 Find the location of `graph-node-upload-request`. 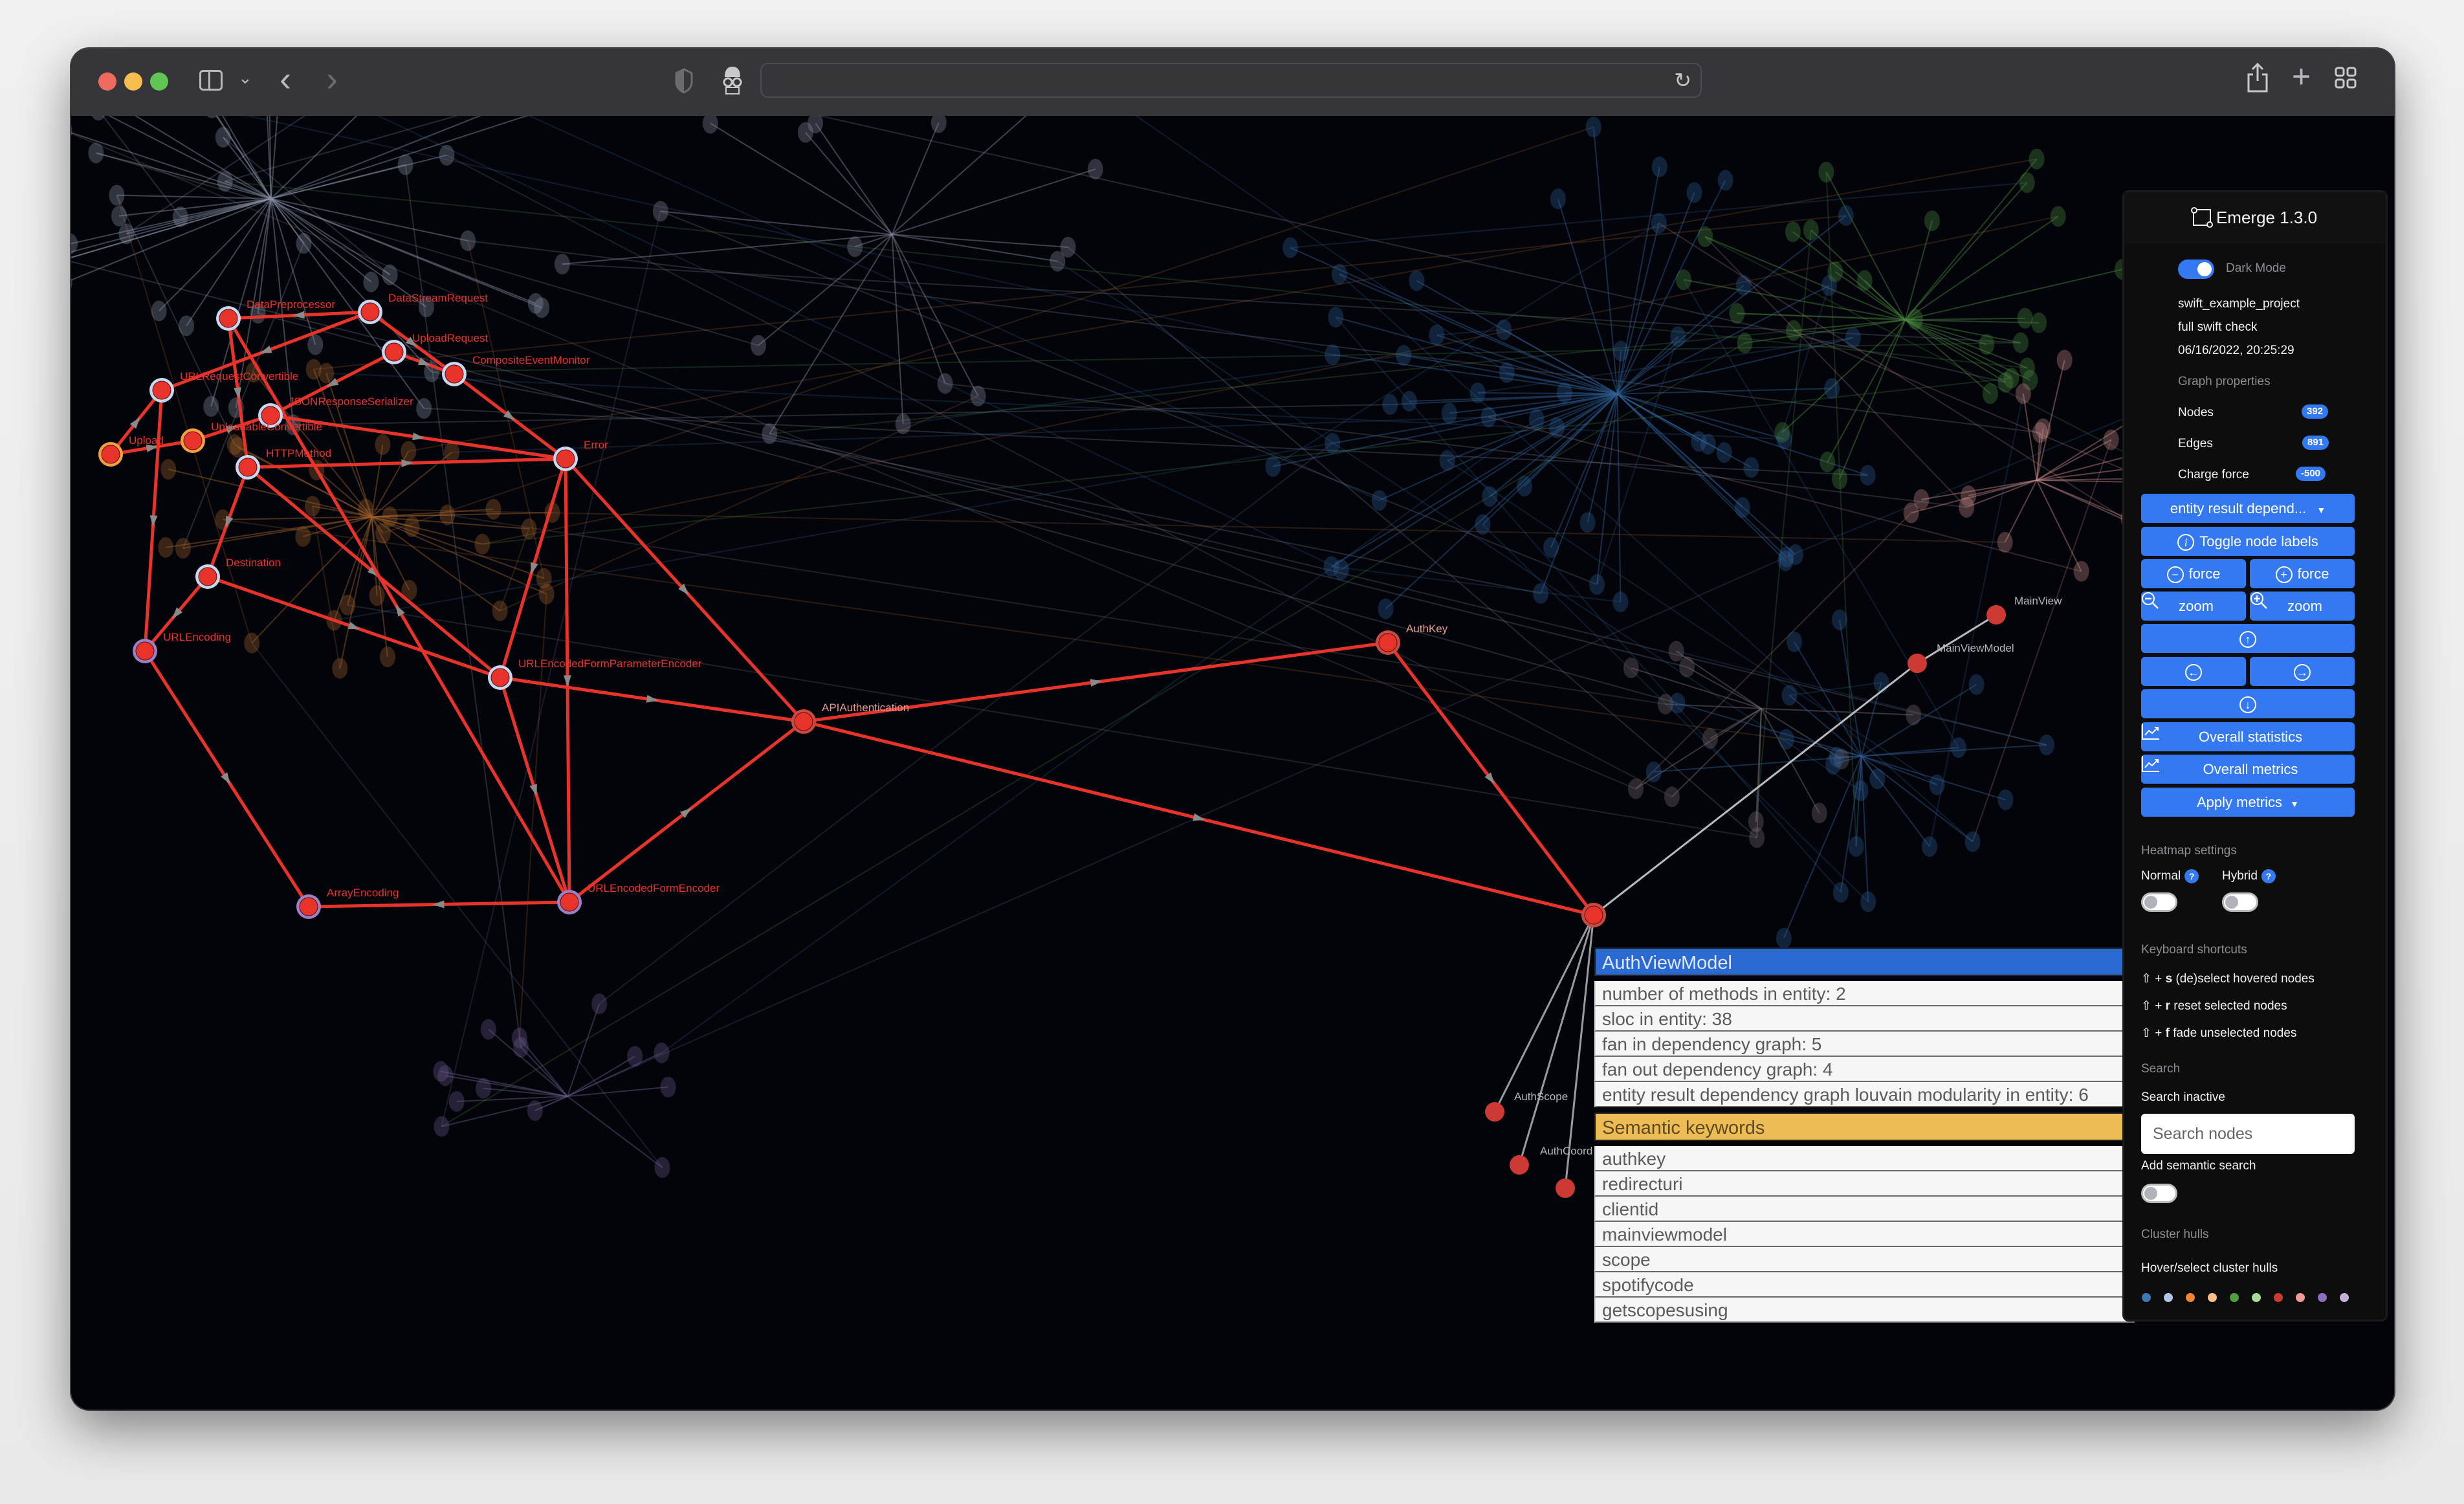

graph-node-upload-request is located at coordinates (394, 352).